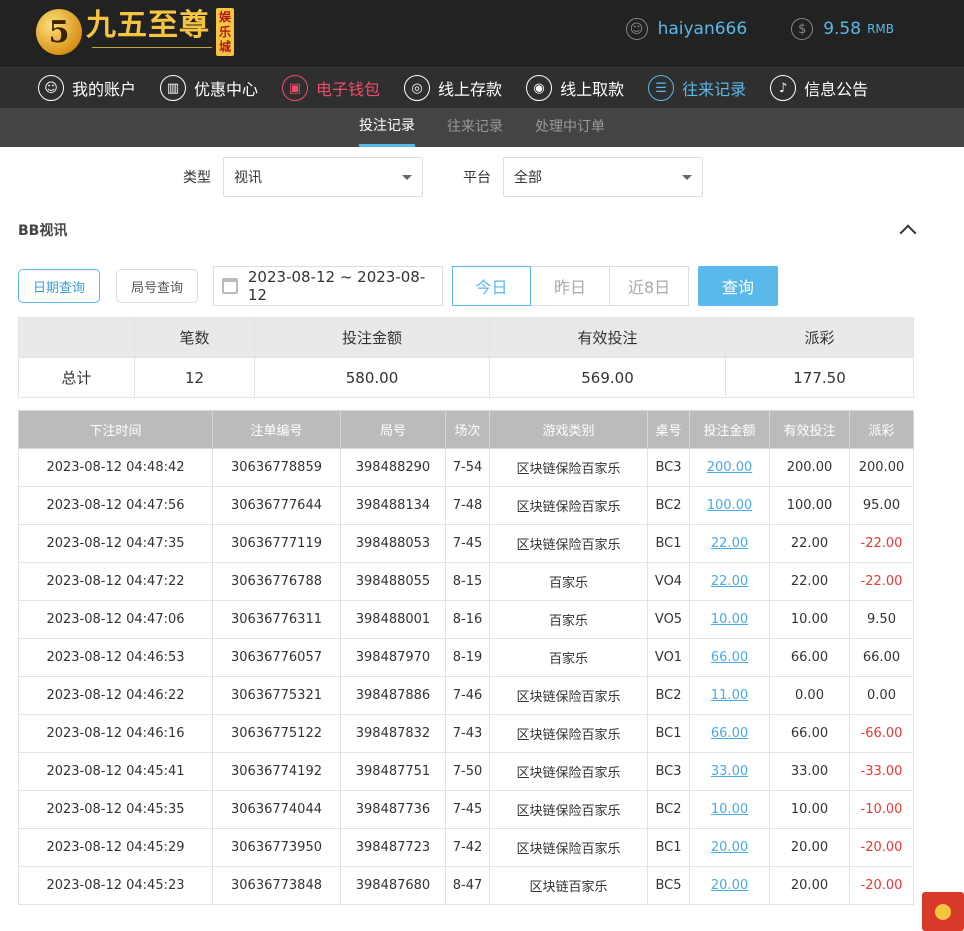 This screenshot has width=964, height=931. Describe the element at coordinates (467, 505) in the screenshot. I see `table-cell: 7-48` at that location.